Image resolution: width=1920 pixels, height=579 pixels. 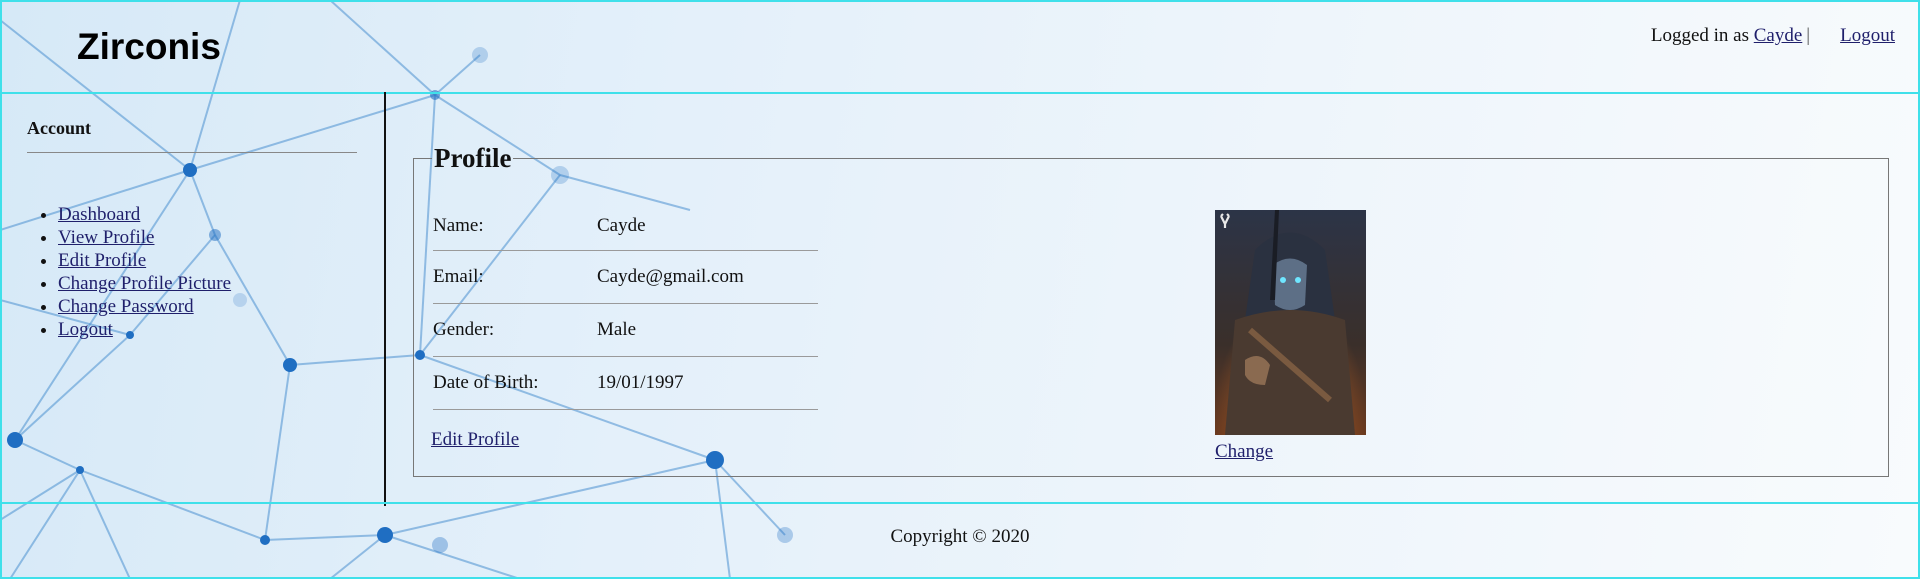 What do you see at coordinates (192, 152) in the screenshot?
I see `sidebar-divider` at bounding box center [192, 152].